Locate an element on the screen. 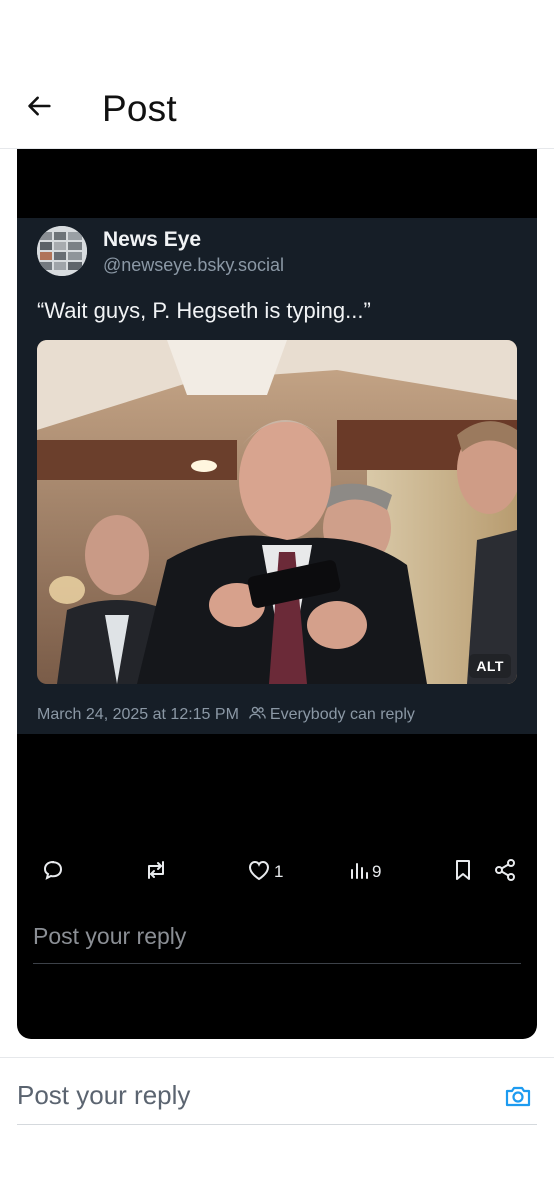 The width and height of the screenshot is (554, 1201). share-icon is located at coordinates (505, 872).